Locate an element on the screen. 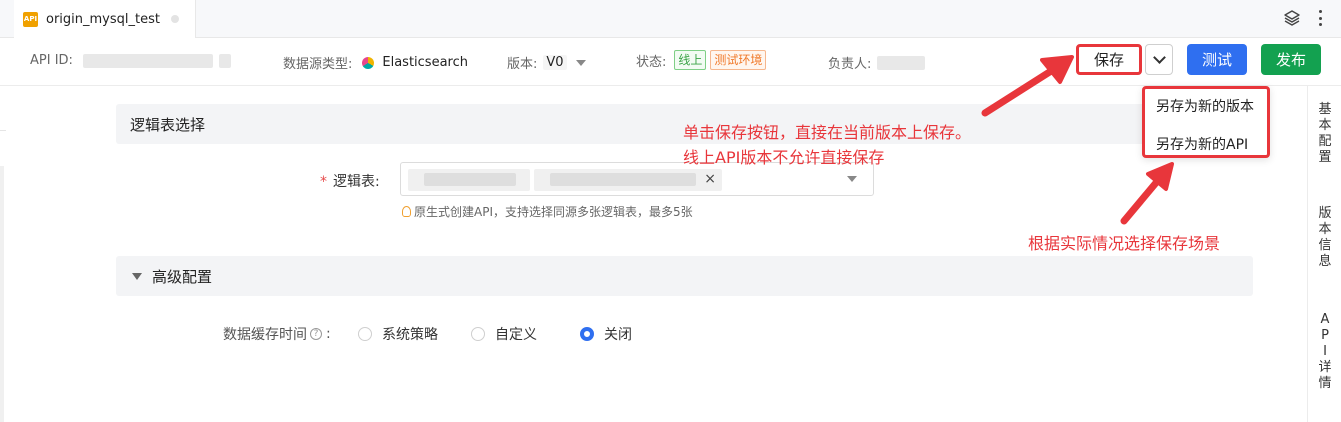 The image size is (1341, 422). annotation-menu-note: 根据实际情况选择保存场景 is located at coordinates (1124, 243).